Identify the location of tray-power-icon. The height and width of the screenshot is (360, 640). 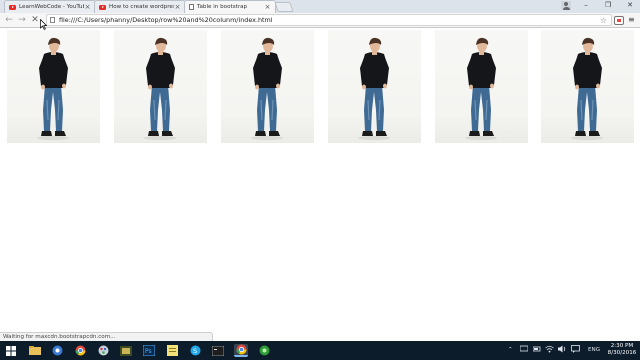
(536, 351).